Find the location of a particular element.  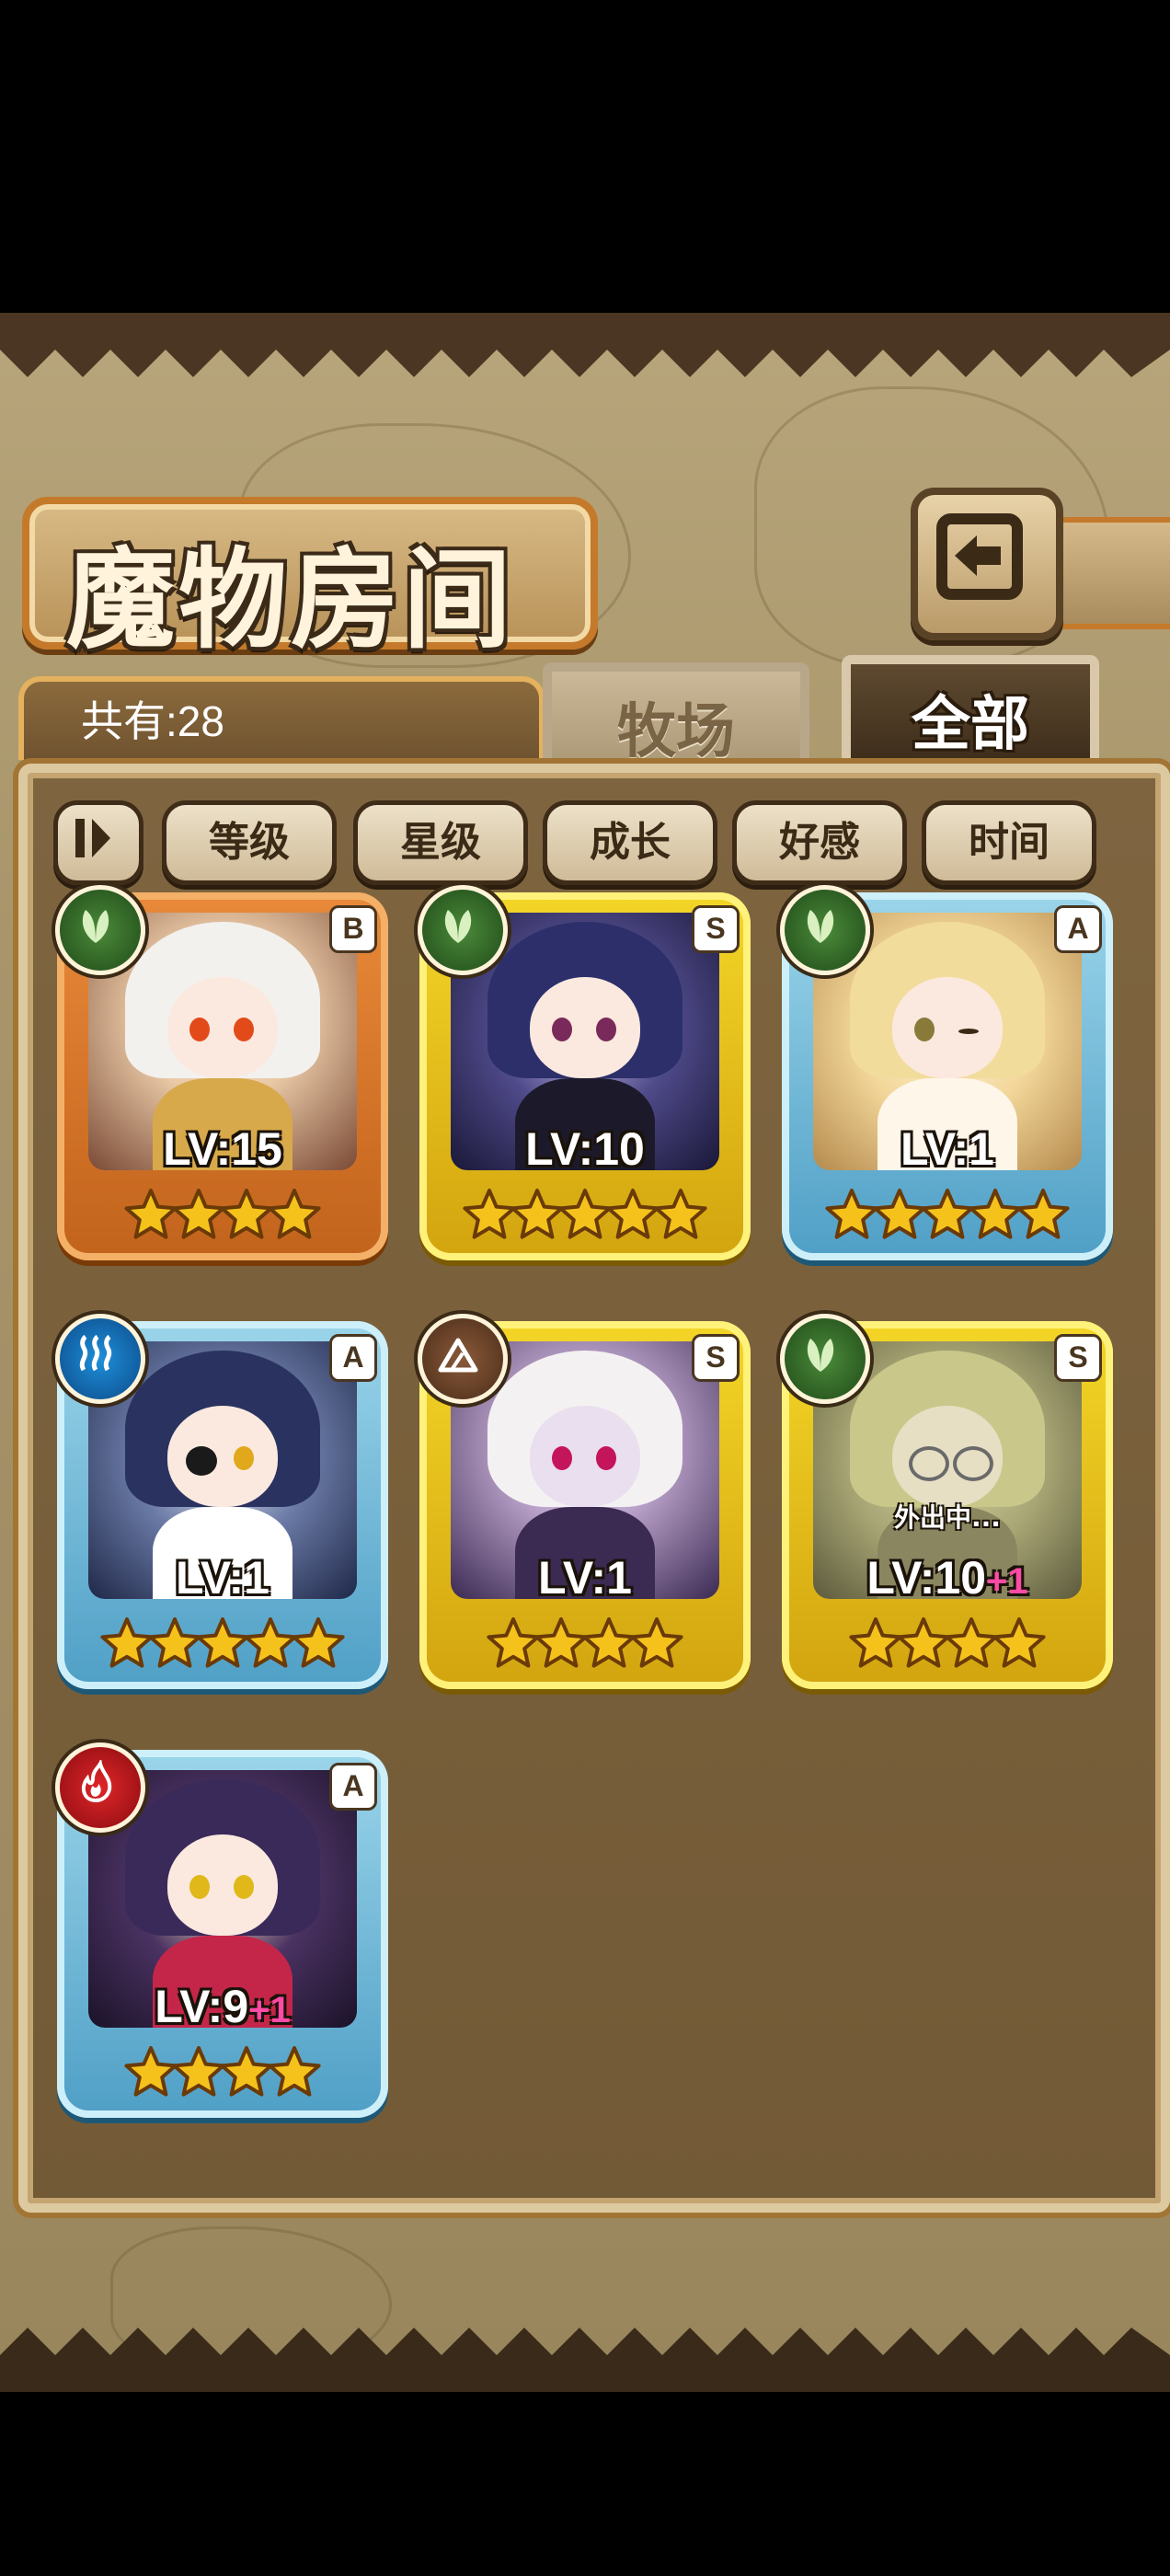

return-icon is located at coordinates (979, 556).